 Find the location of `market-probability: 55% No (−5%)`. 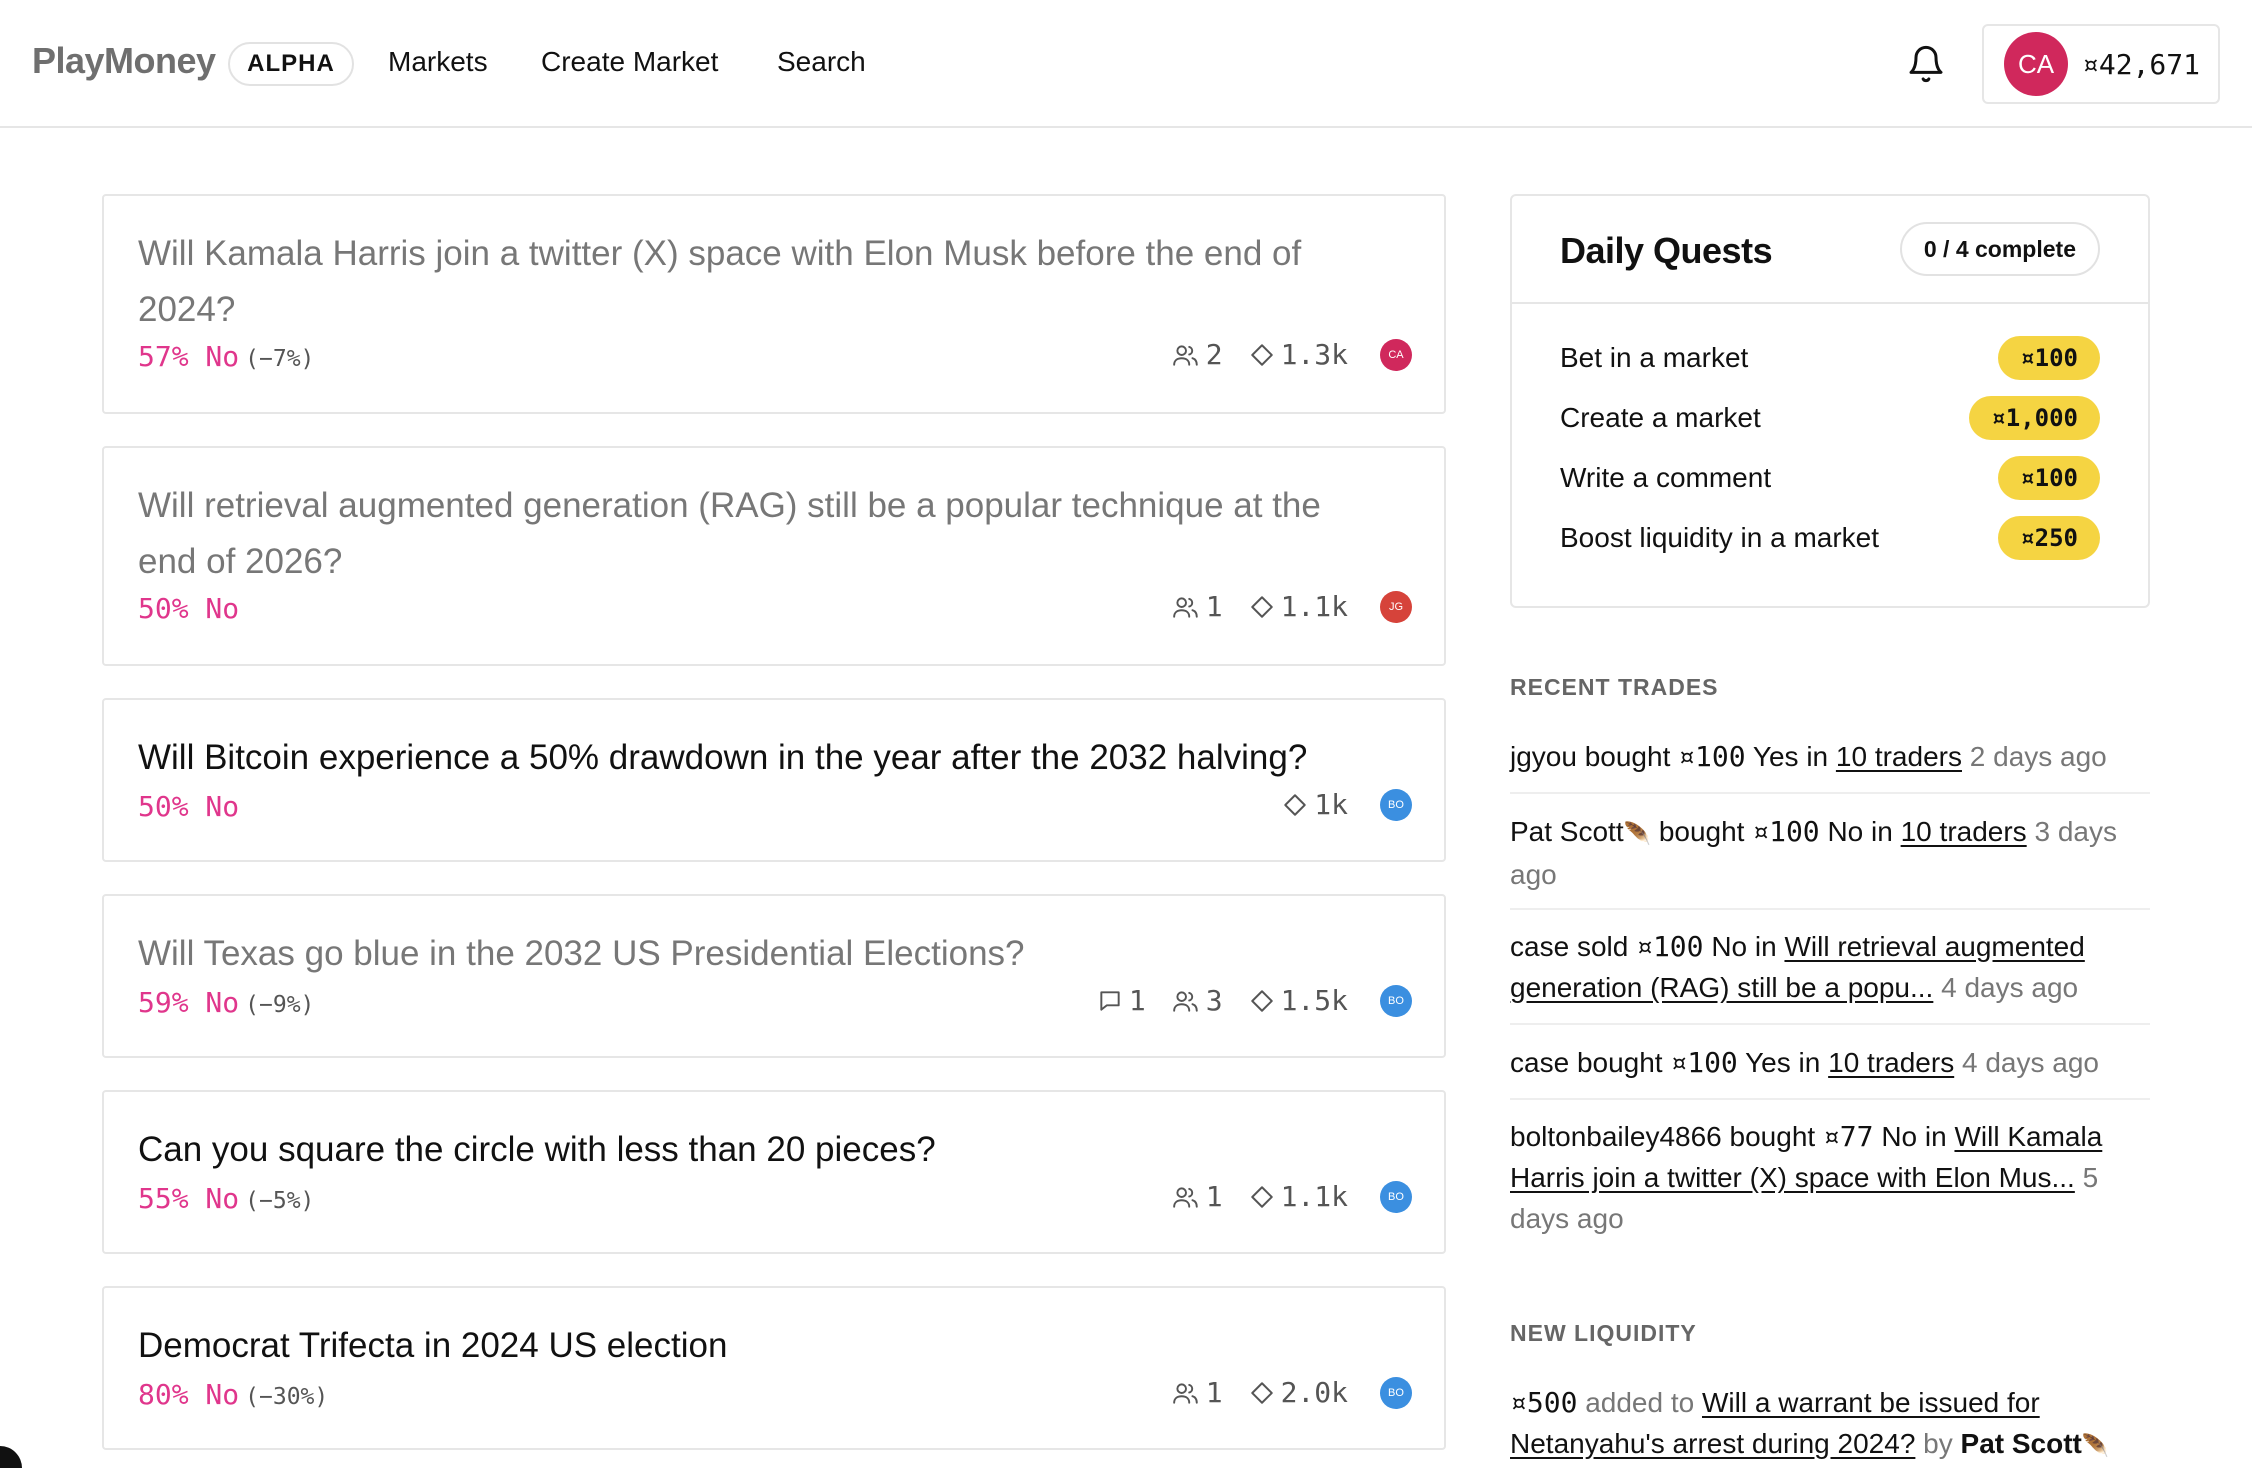

market-probability: 55% No (−5%) is located at coordinates (226, 1198).